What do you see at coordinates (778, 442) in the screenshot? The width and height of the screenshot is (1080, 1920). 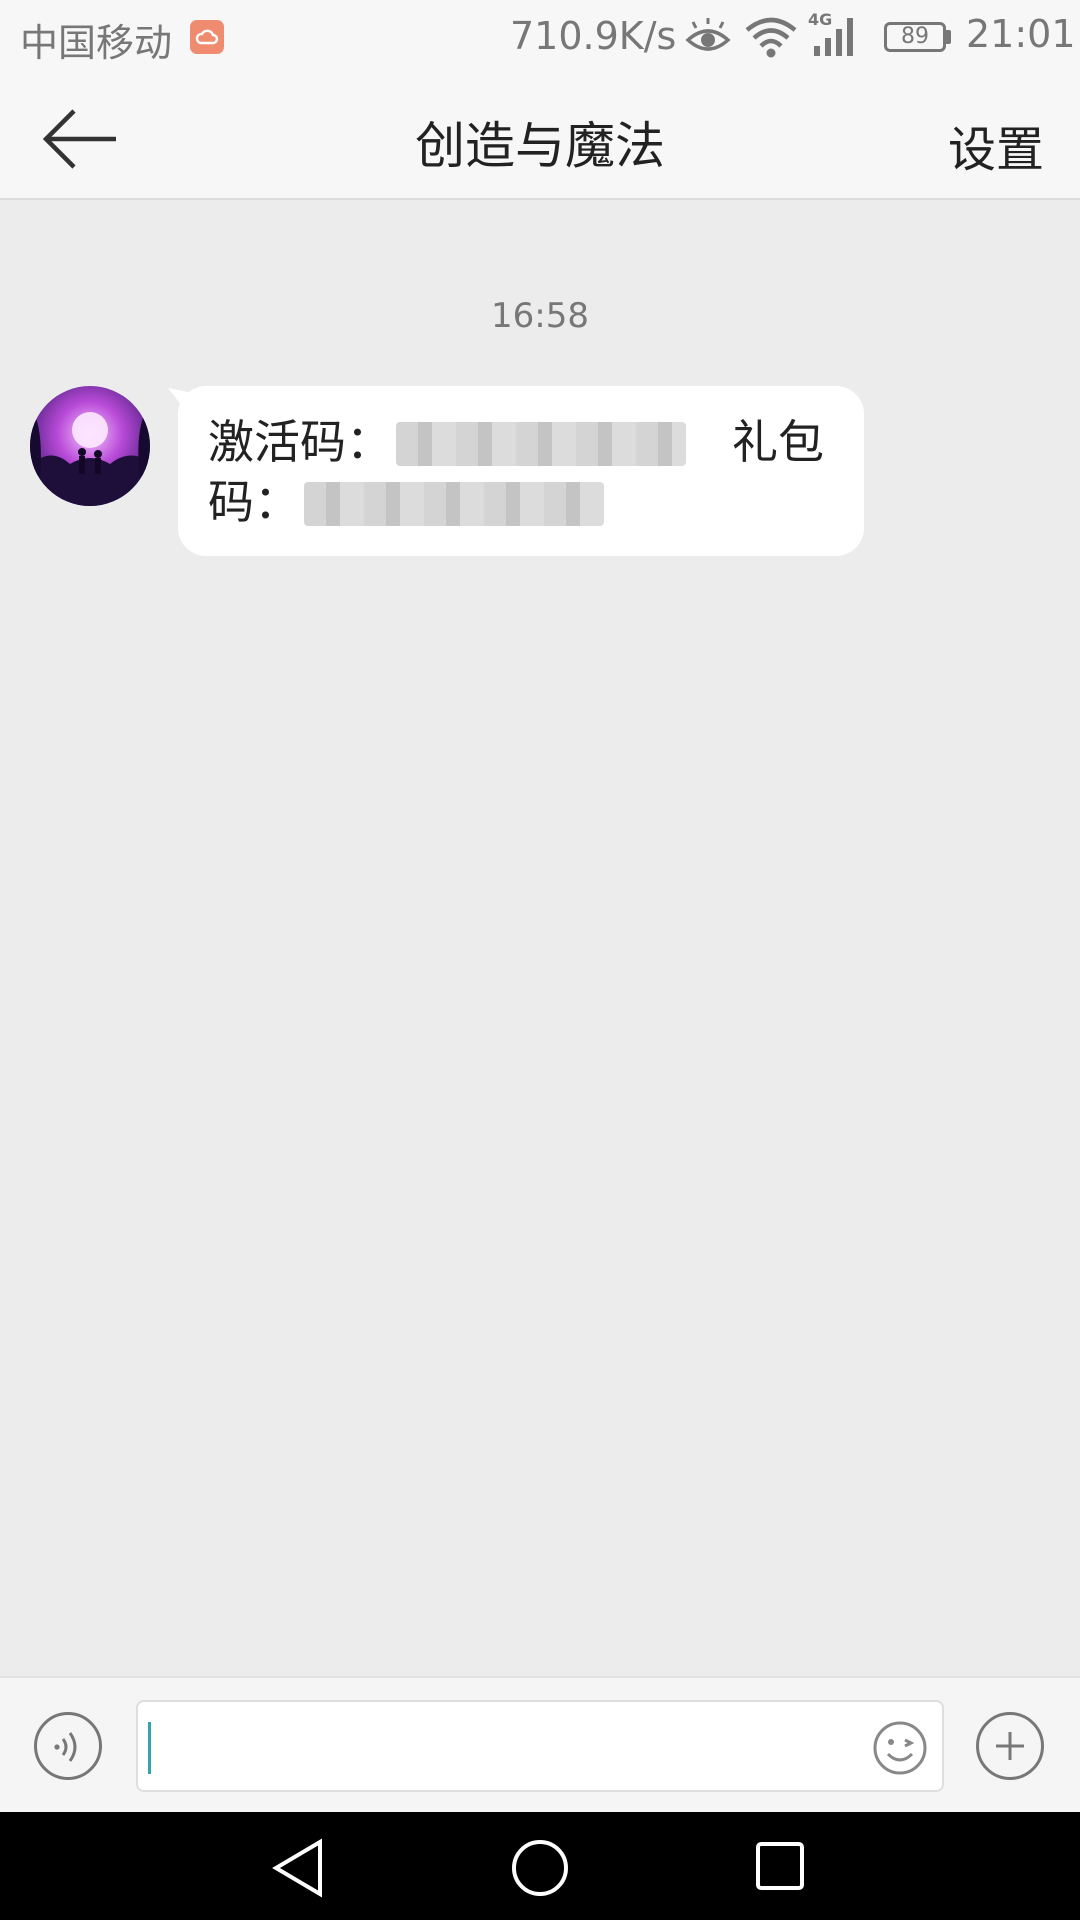 I see `gift-code-label-part1: 礼包` at bounding box center [778, 442].